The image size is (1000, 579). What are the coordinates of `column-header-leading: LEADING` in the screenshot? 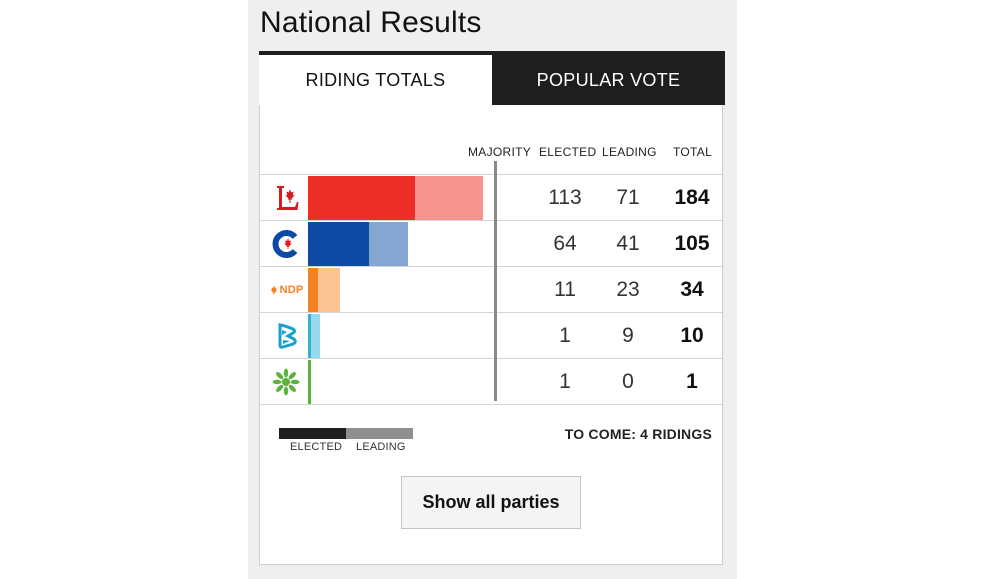 It's located at (629, 152).